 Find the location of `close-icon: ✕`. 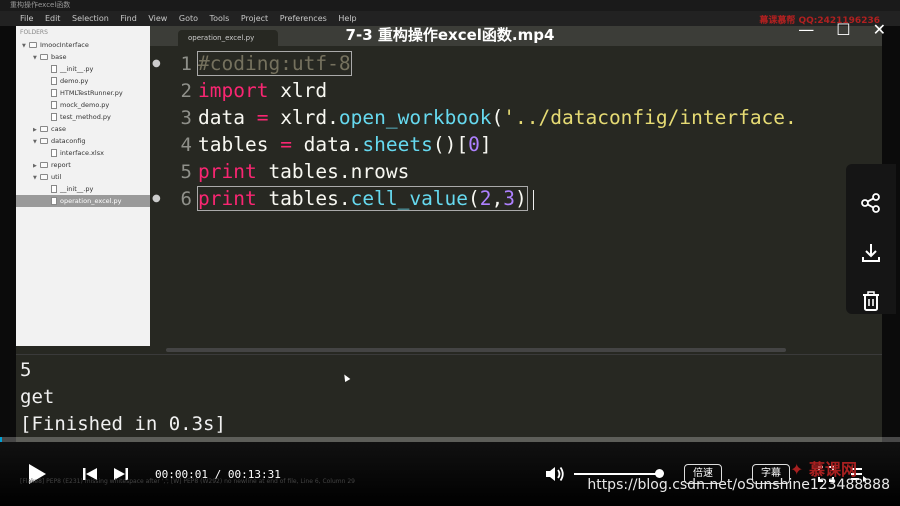

close-icon: ✕ is located at coordinates (879, 29).